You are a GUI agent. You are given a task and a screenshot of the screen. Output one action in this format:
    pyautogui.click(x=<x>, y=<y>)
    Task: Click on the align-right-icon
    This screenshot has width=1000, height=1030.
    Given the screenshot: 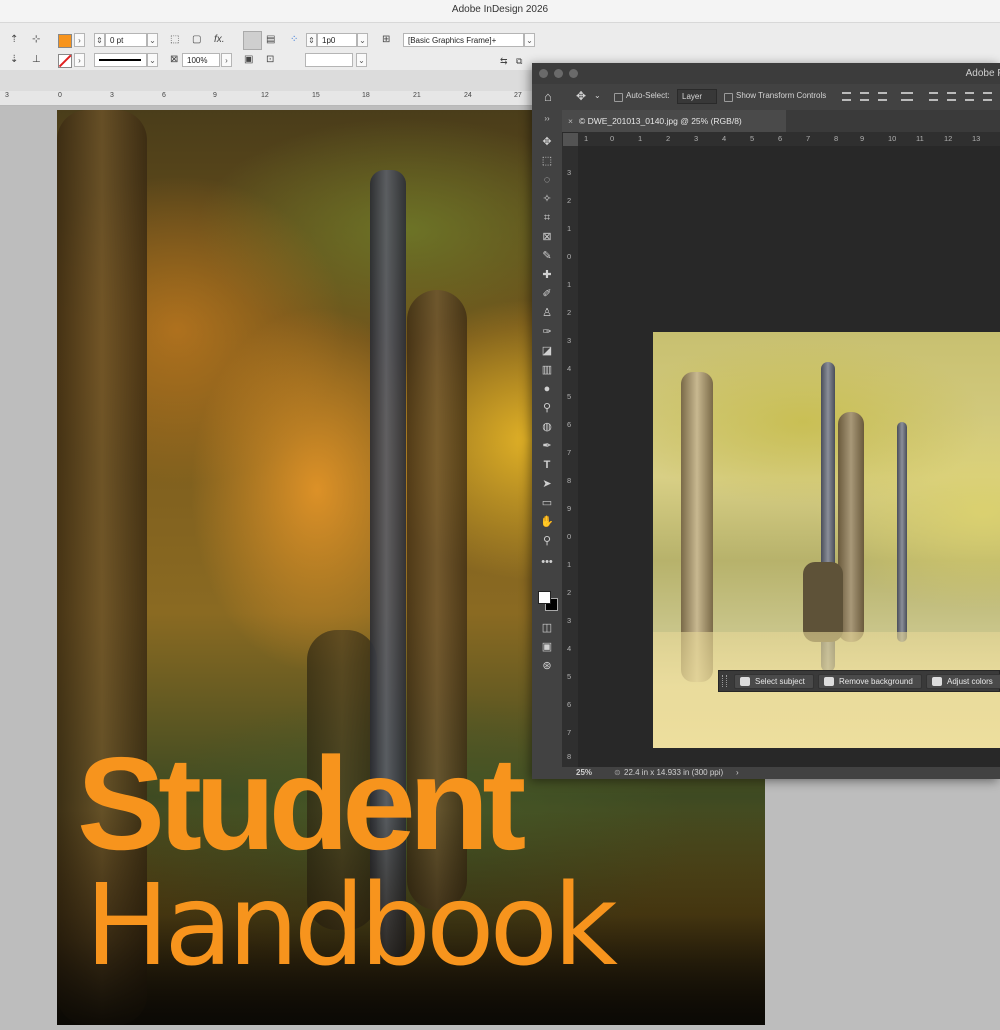 What is the action you would take?
    pyautogui.click(x=882, y=96)
    